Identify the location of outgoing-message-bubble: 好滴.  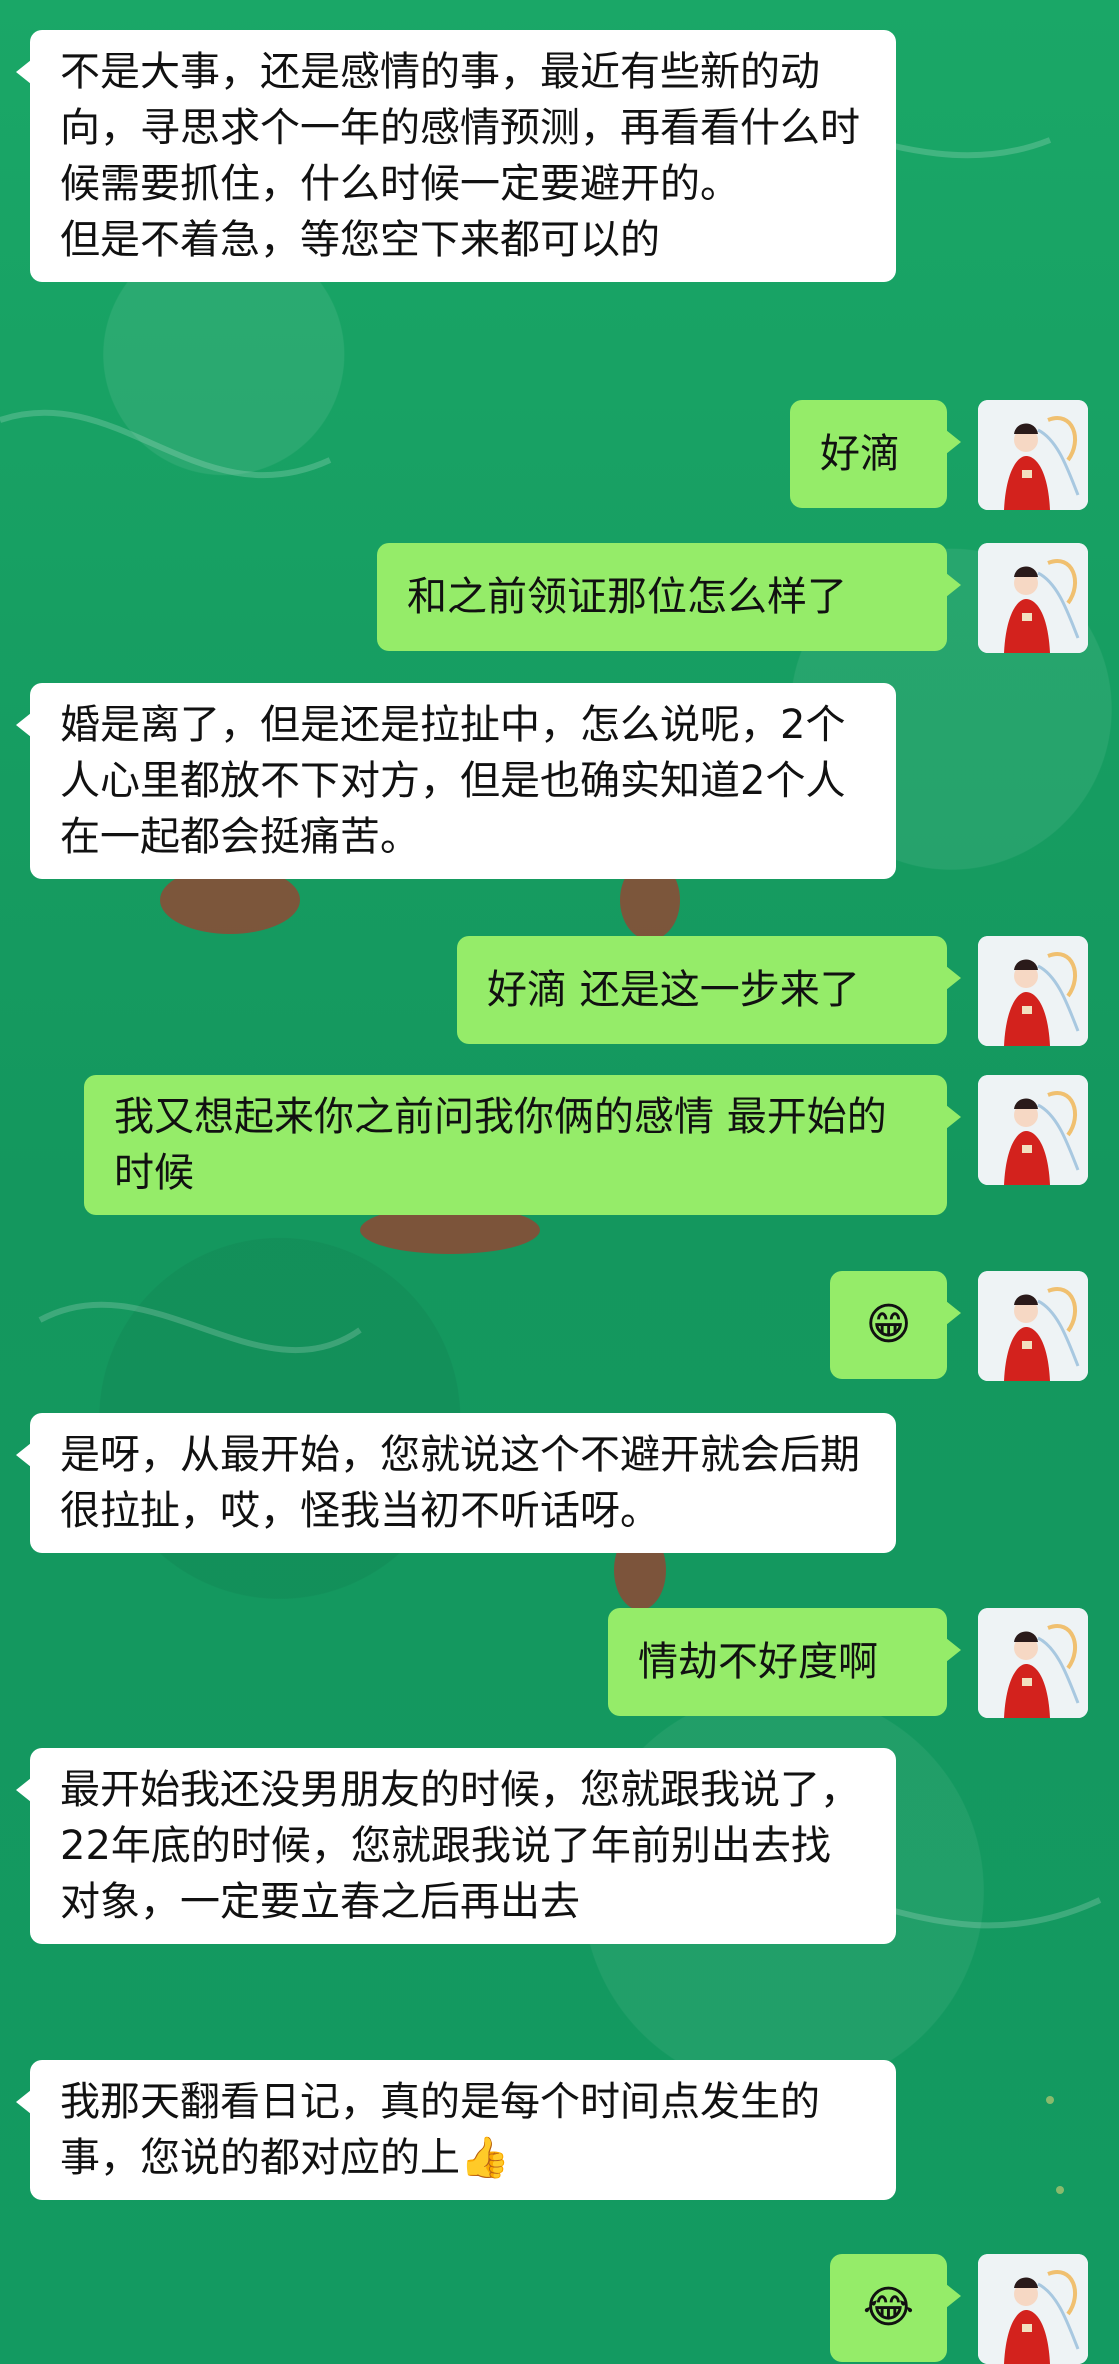
(875, 454).